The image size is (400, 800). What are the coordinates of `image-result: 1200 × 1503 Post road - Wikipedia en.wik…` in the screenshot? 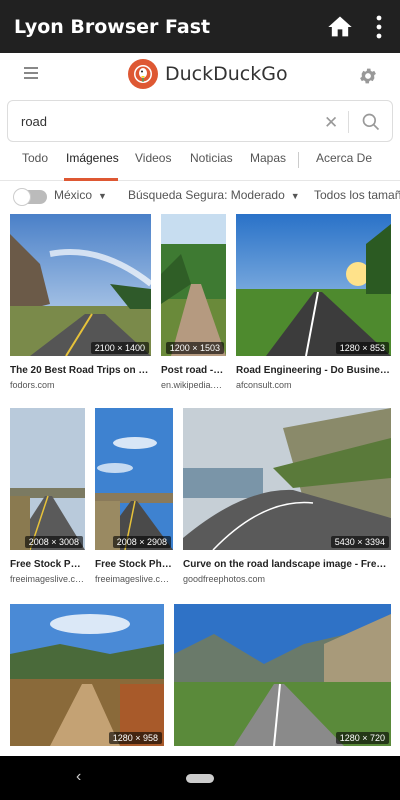 It's located at (193, 304).